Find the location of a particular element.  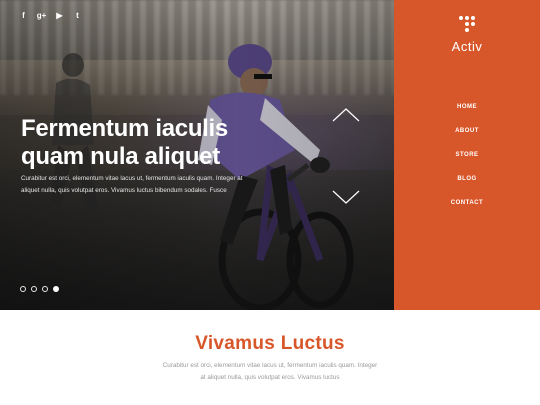

hero-title: Fermentum iaculis quam nula aliquet is located at coordinates (146, 143).